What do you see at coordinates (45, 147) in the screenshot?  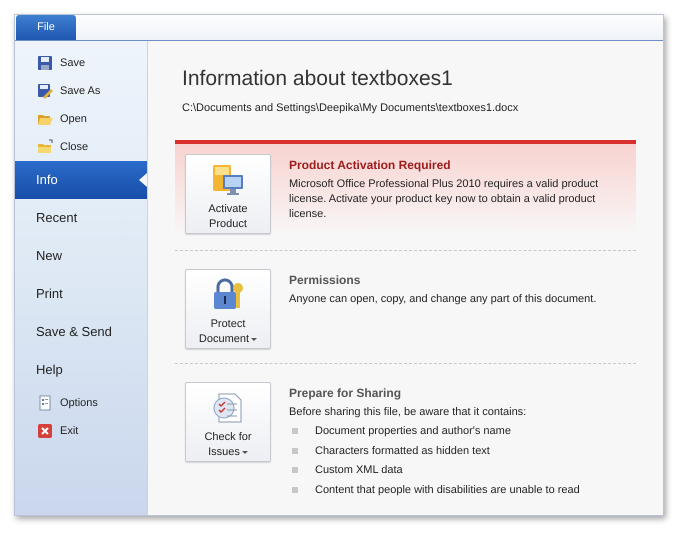 I see `folder-icon` at bounding box center [45, 147].